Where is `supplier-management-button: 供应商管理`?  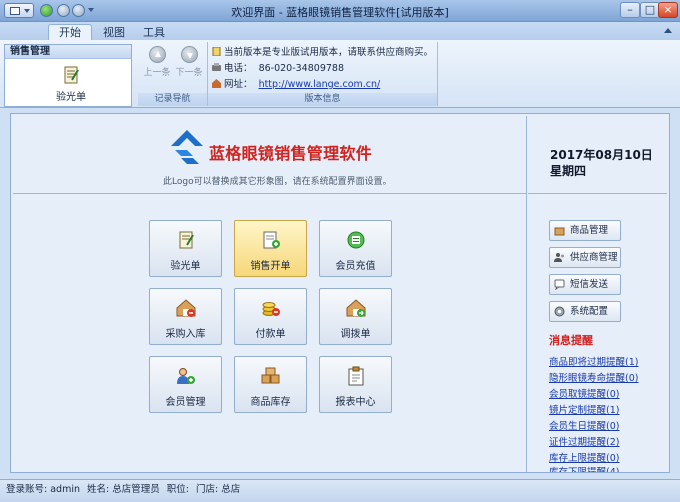 supplier-management-button: 供应商管理 is located at coordinates (585, 257).